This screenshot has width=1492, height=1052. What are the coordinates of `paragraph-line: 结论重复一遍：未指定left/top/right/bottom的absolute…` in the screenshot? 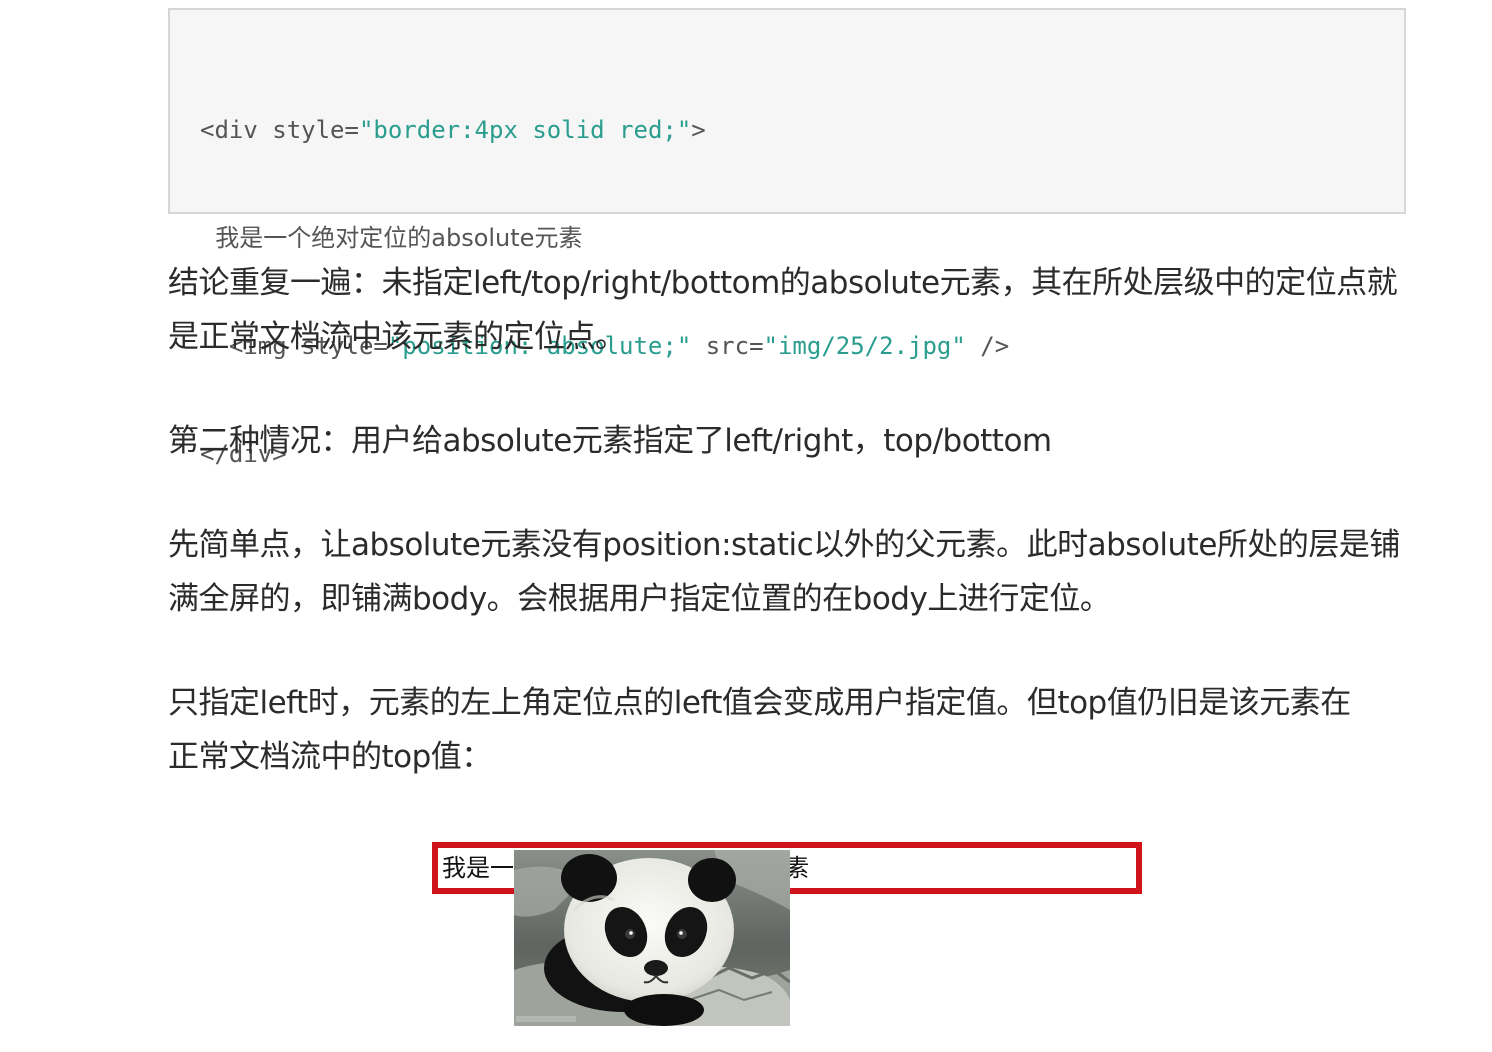 It's located at (783, 283).